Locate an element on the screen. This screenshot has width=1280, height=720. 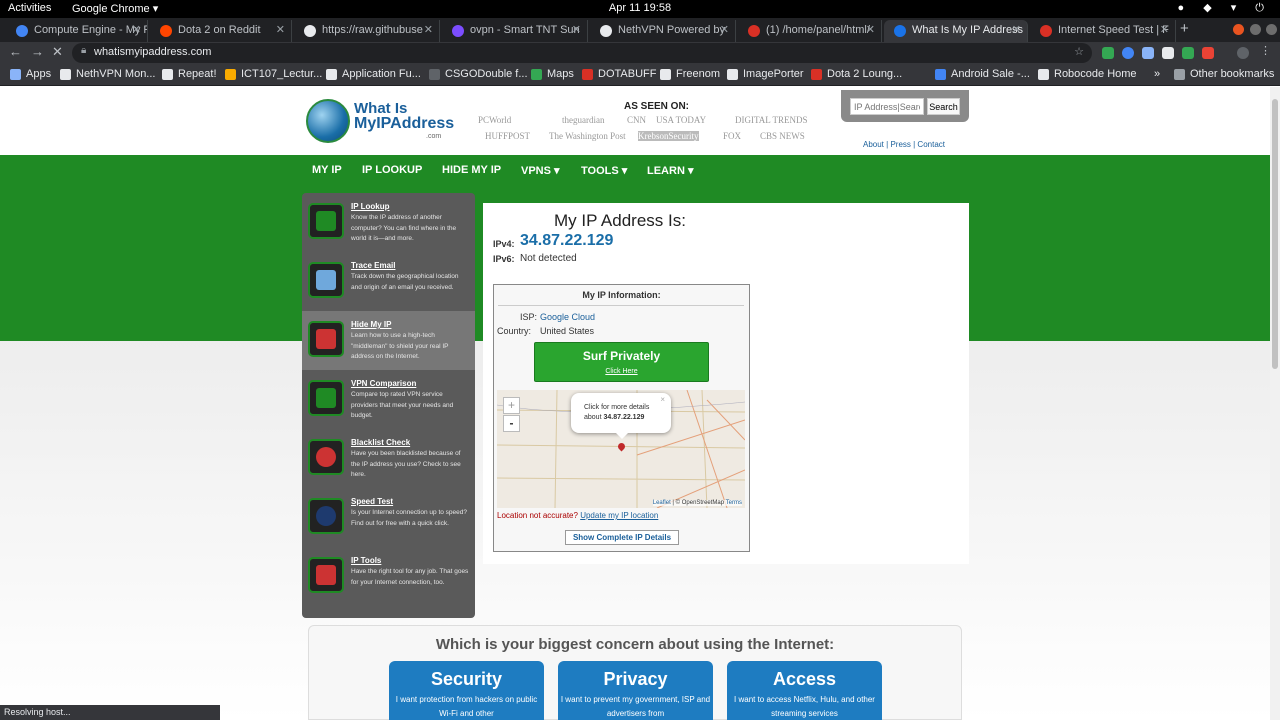
bookmarks-overflow-button: » is located at coordinates (1149, 74).